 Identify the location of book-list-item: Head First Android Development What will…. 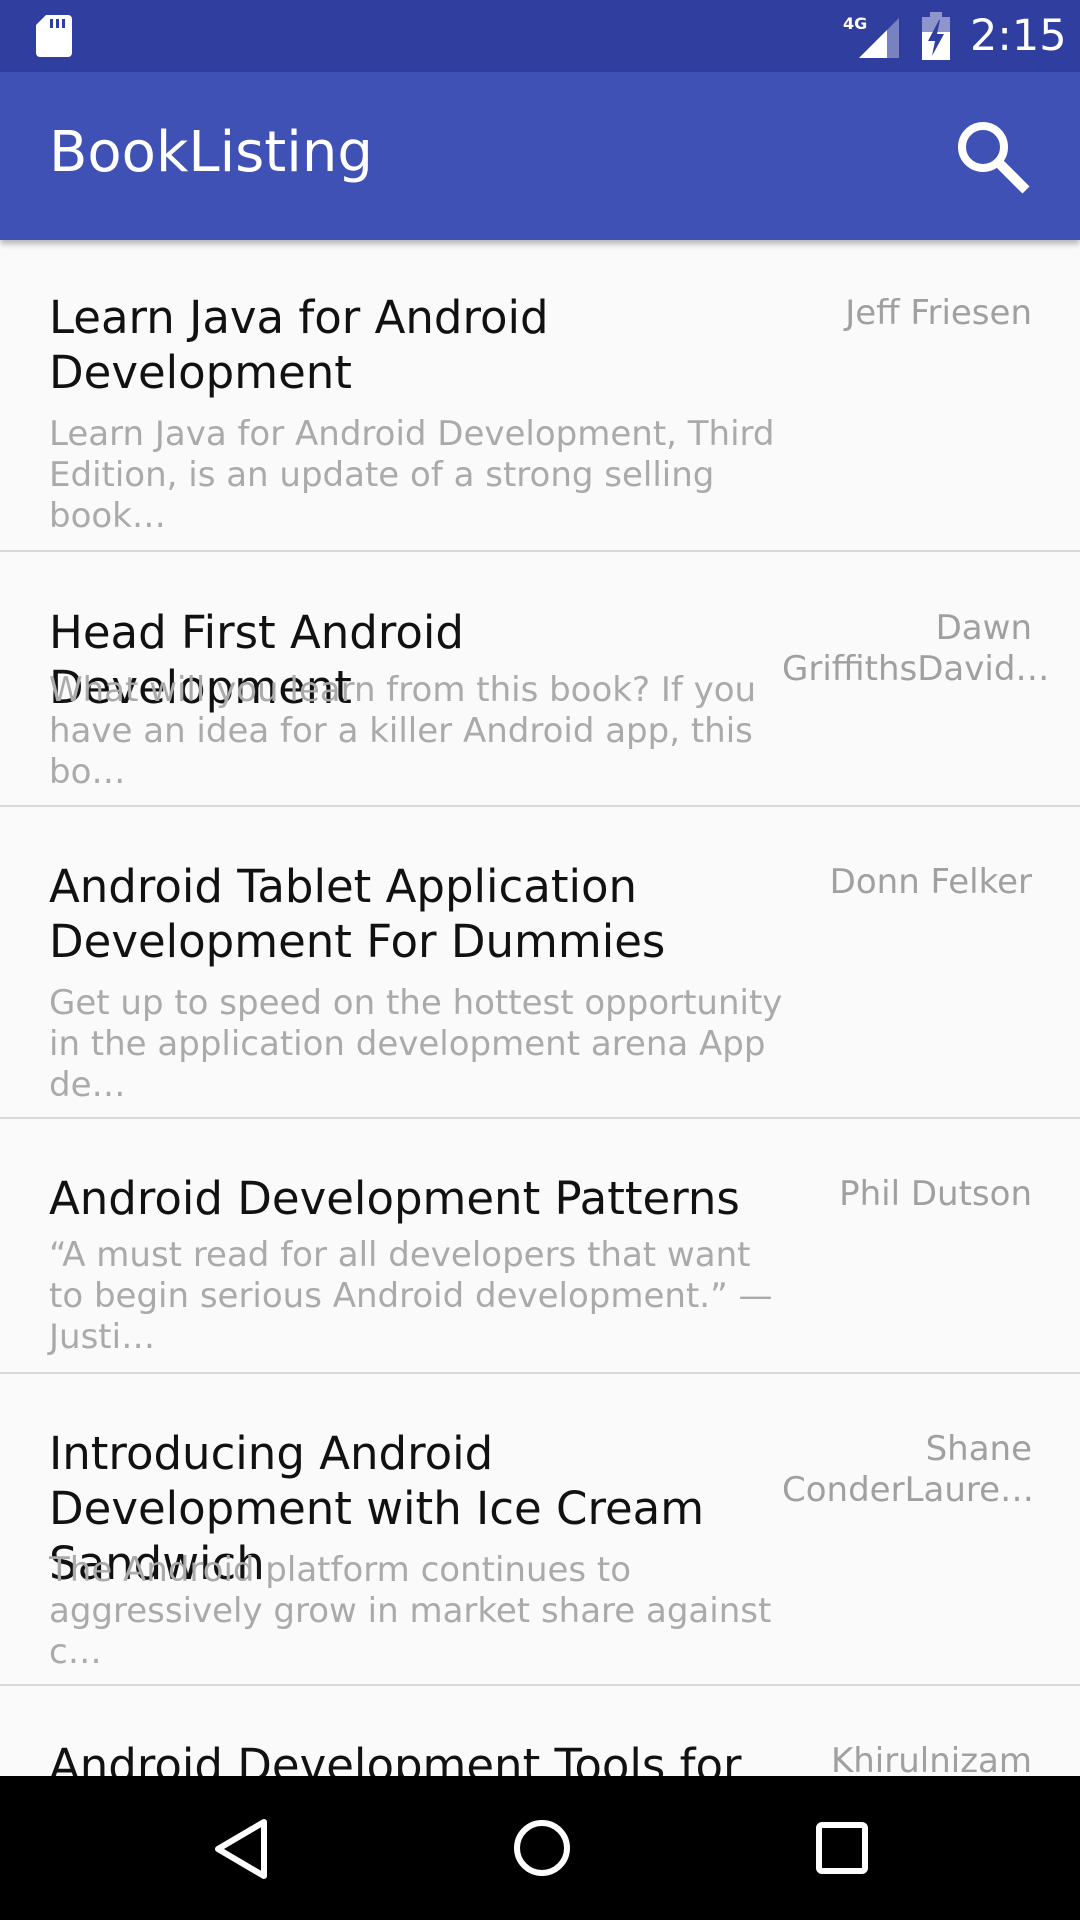
(540, 679).